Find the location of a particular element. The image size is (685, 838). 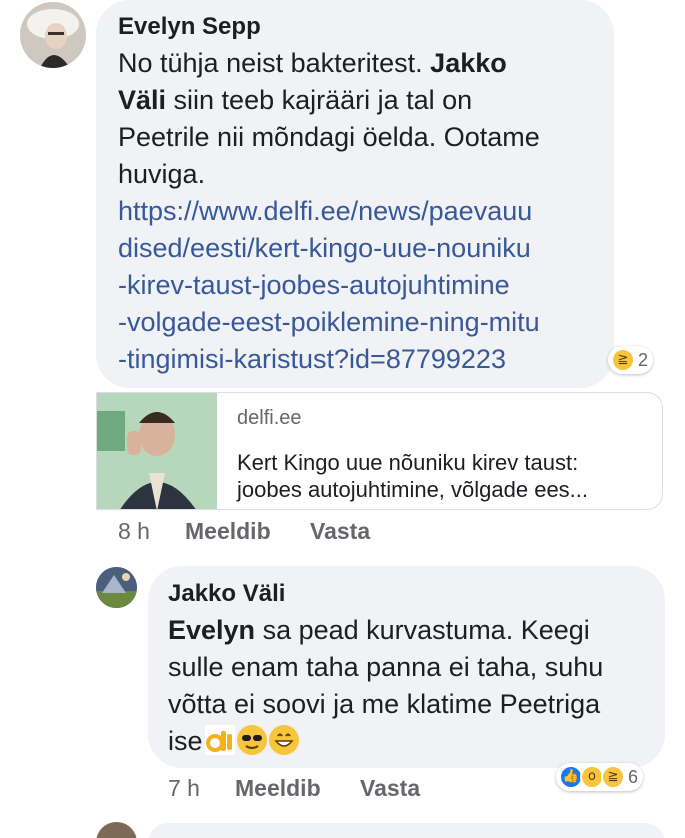

comment-text: sa pead kurvastuma. Keegi is located at coordinates (422, 630).